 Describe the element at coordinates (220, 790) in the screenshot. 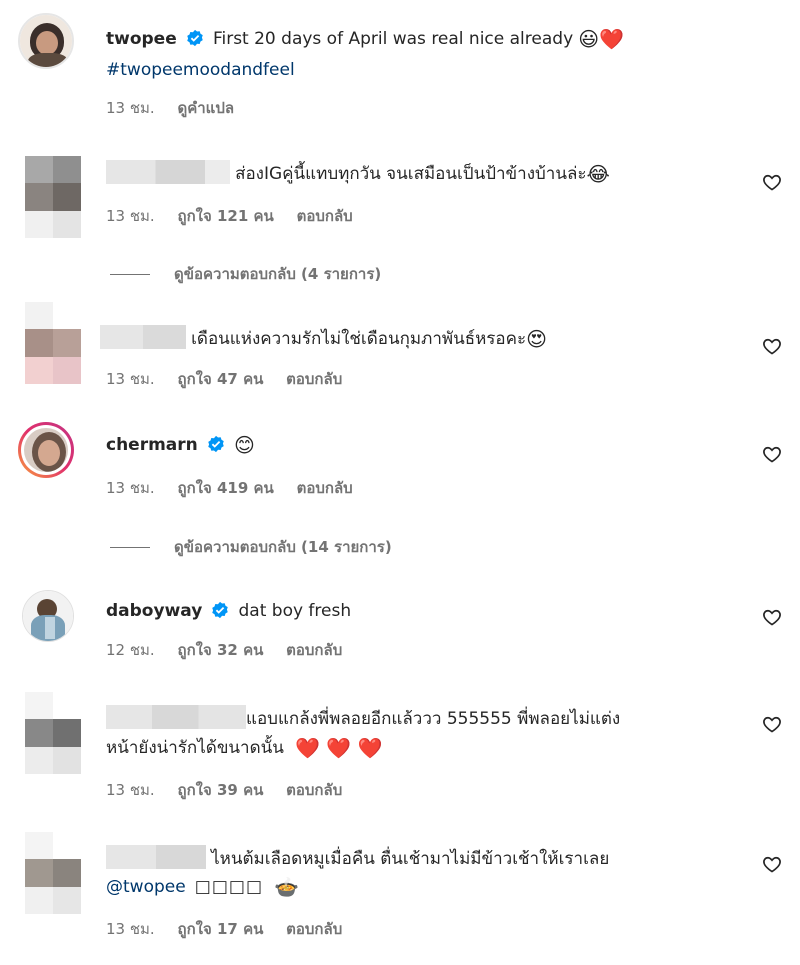

I see `comment-likes: ถูกใจ 39 คน` at that location.